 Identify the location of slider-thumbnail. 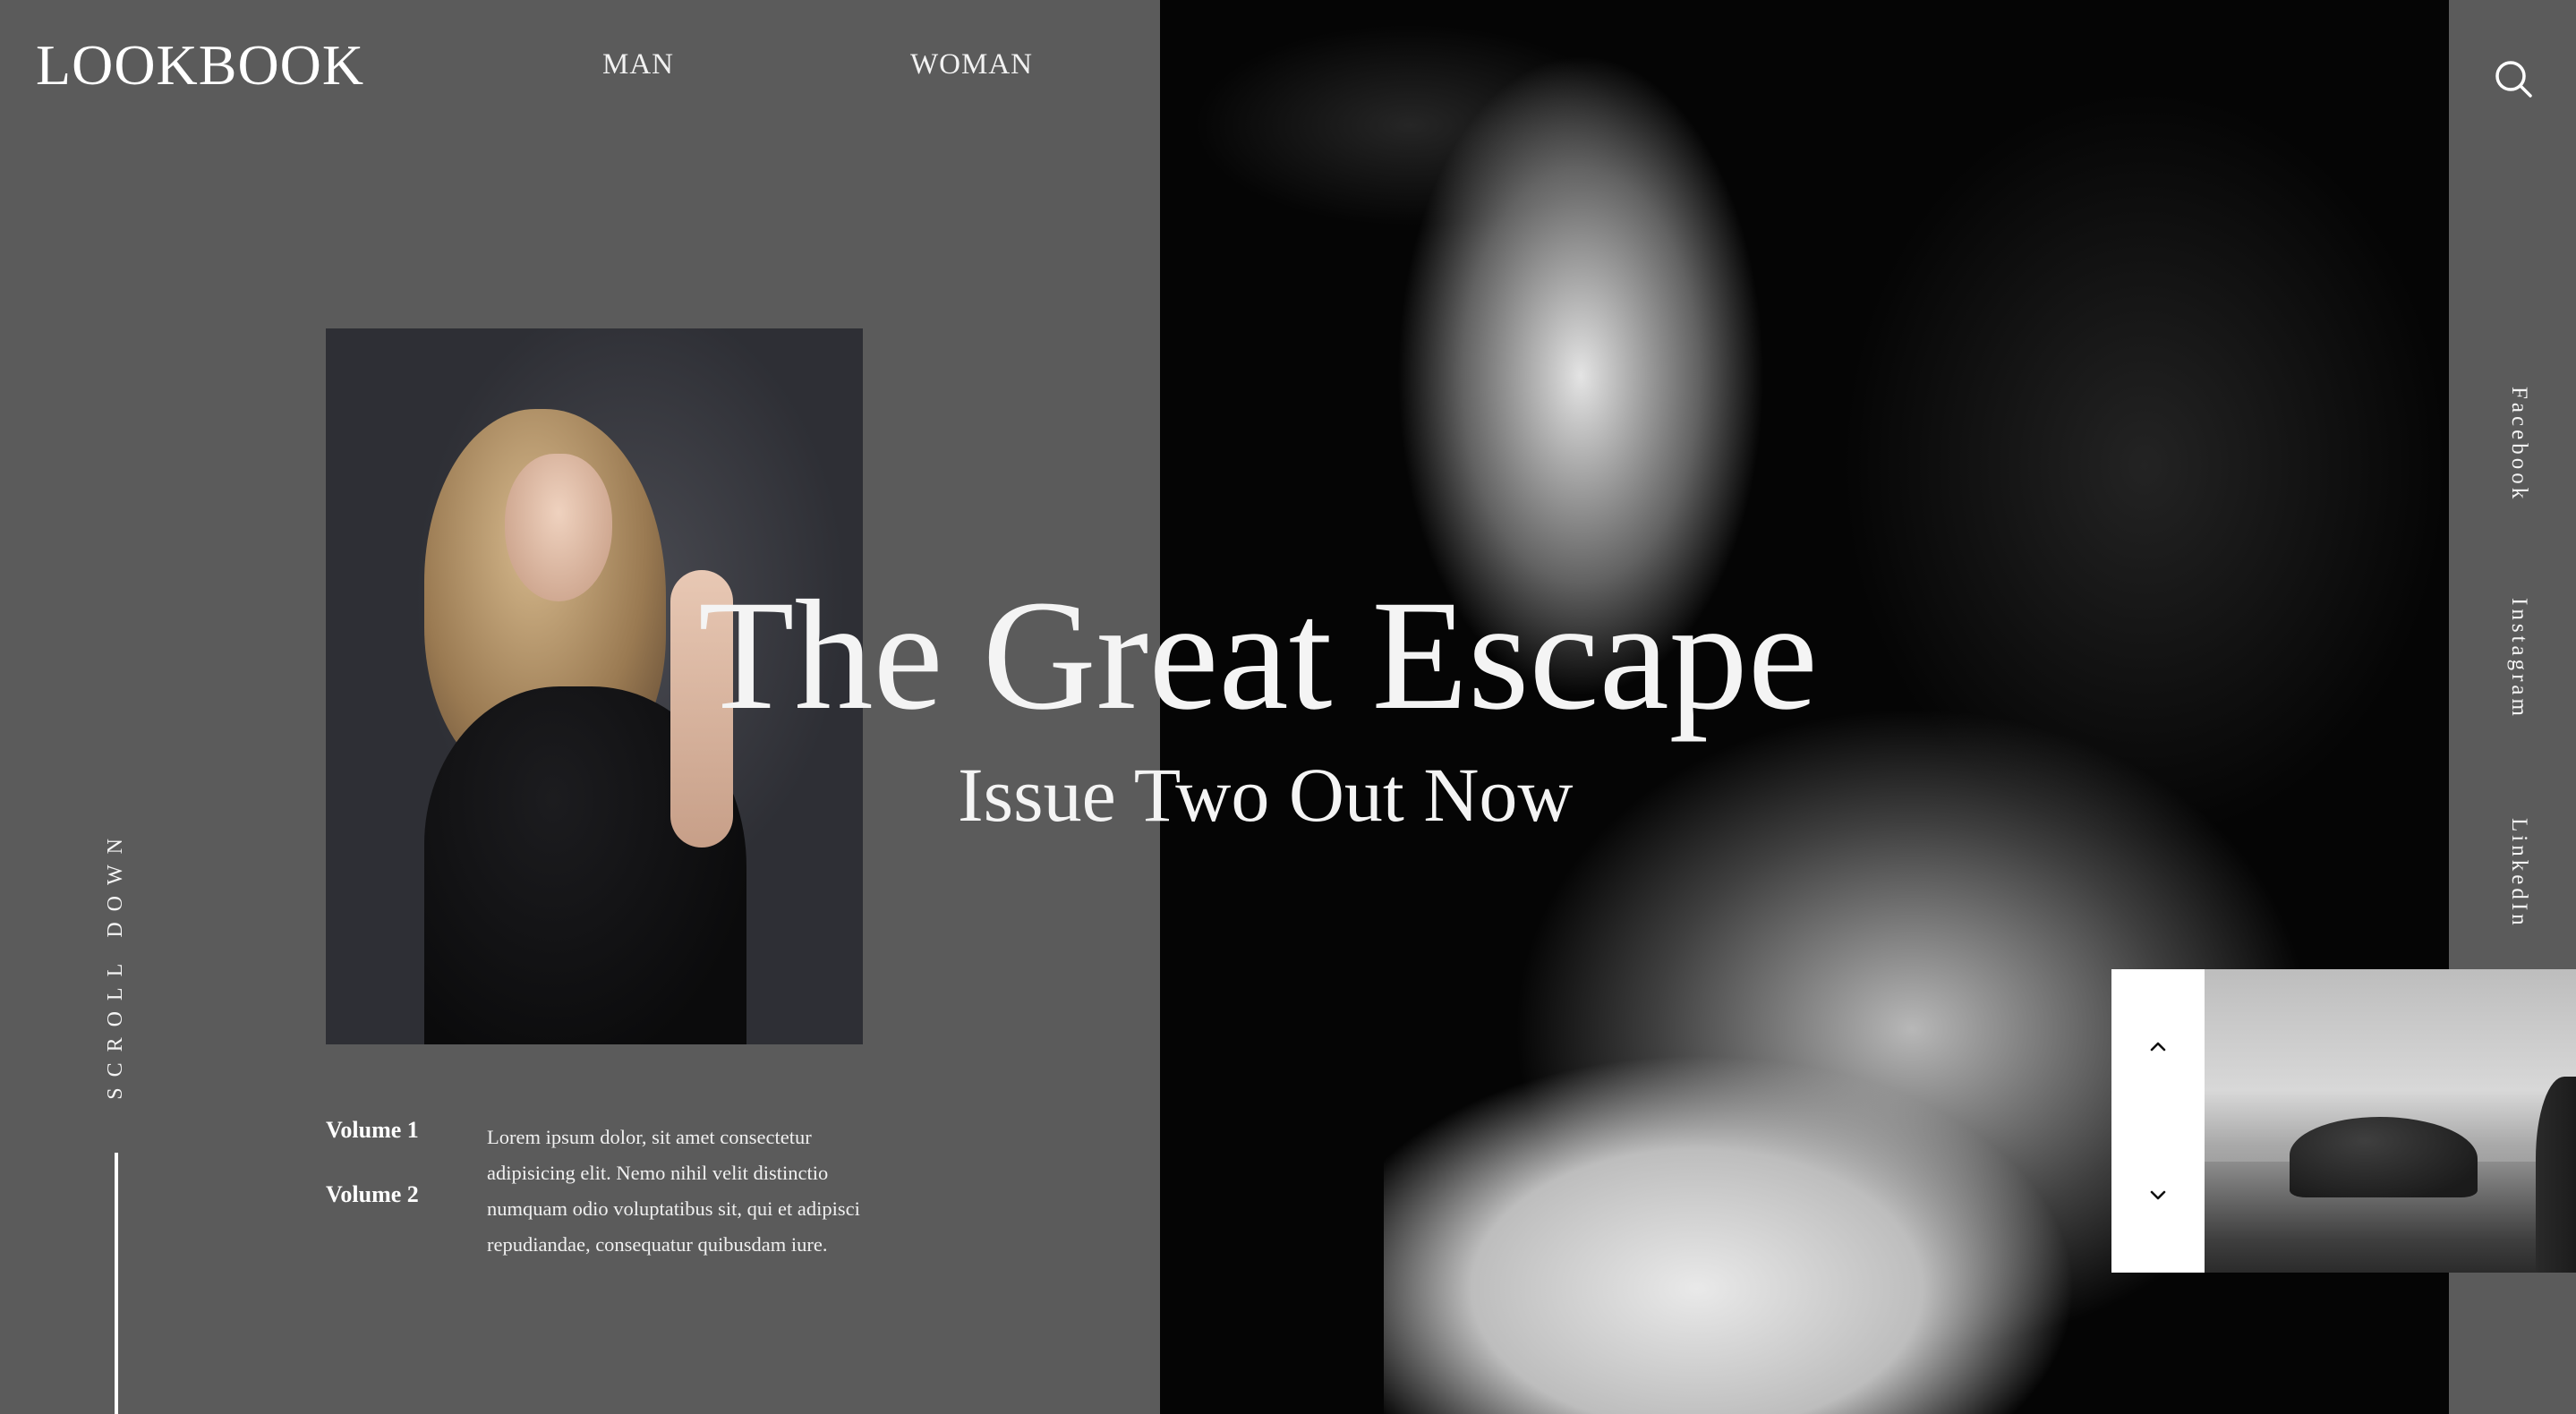
(2390, 1121).